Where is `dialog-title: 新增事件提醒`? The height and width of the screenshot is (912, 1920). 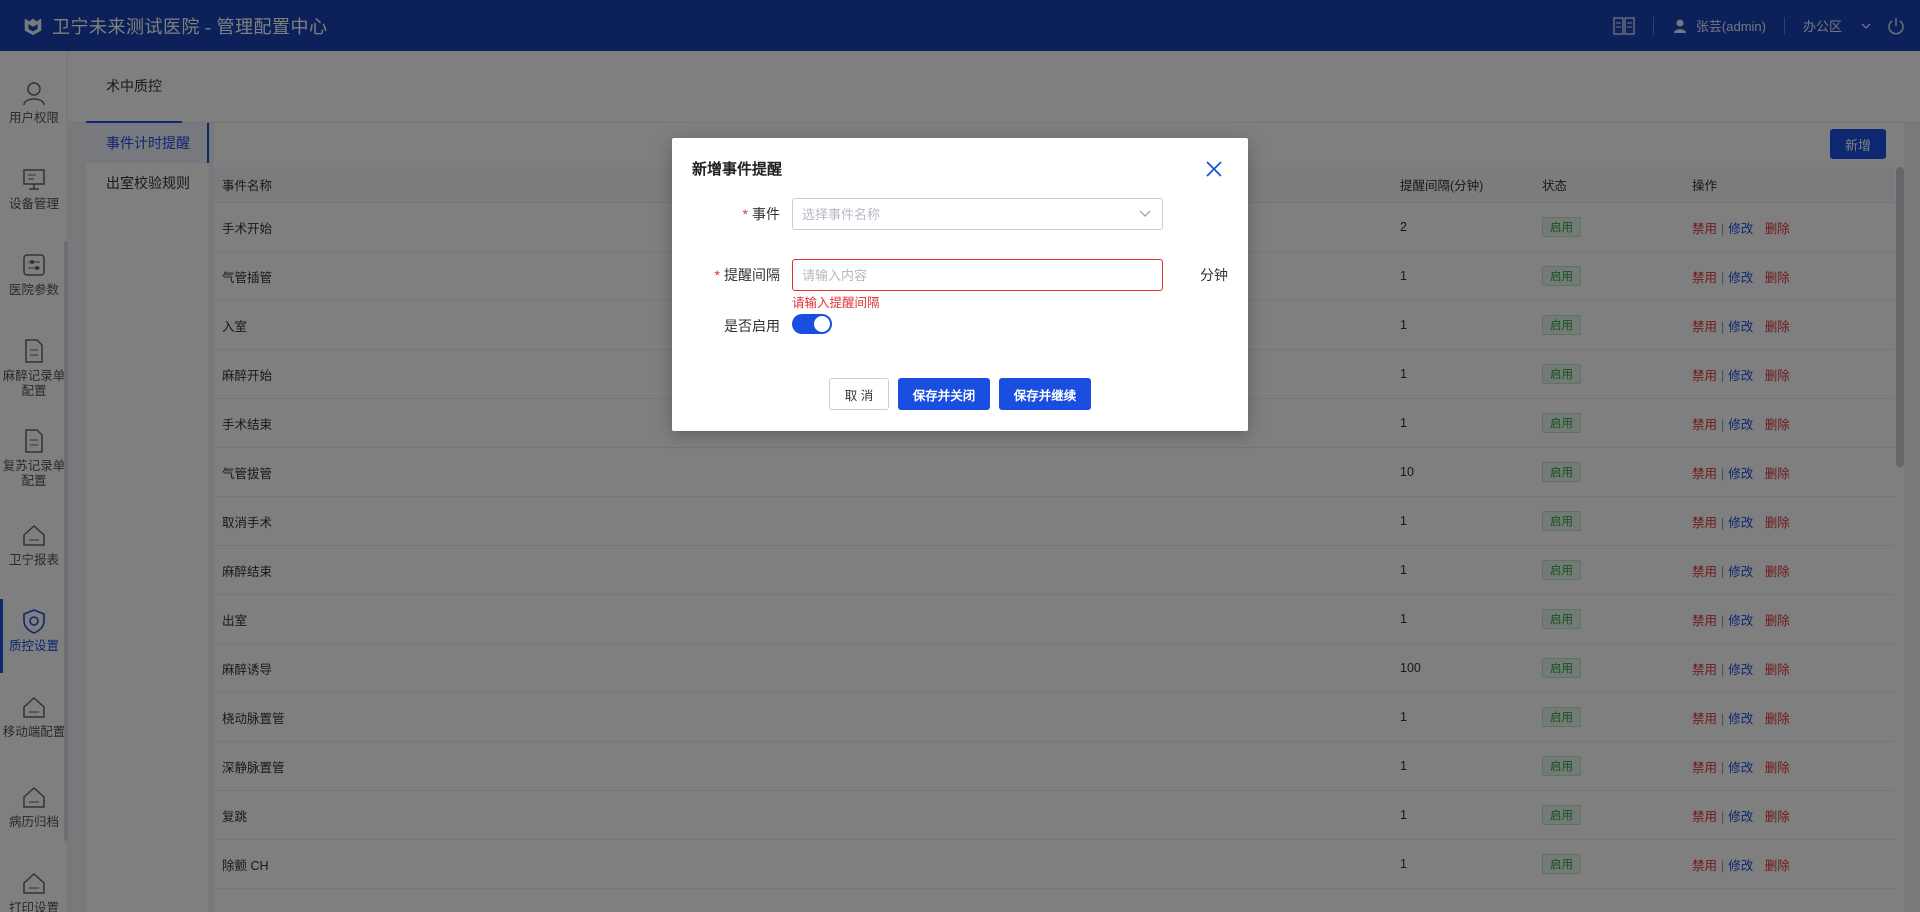
dialog-title: 新增事件提醒 is located at coordinates (737, 169).